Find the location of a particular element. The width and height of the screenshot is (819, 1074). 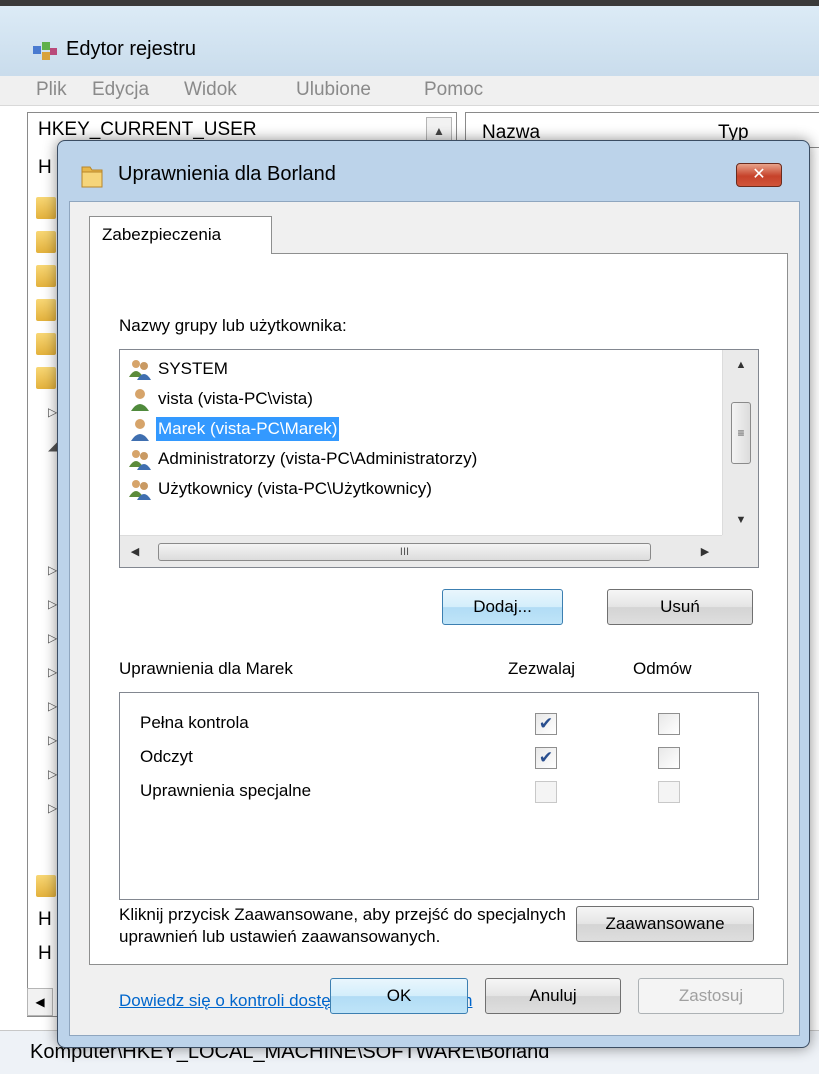

tab-zabezpieczenia: Zabezpieczenia is located at coordinates (180, 235).